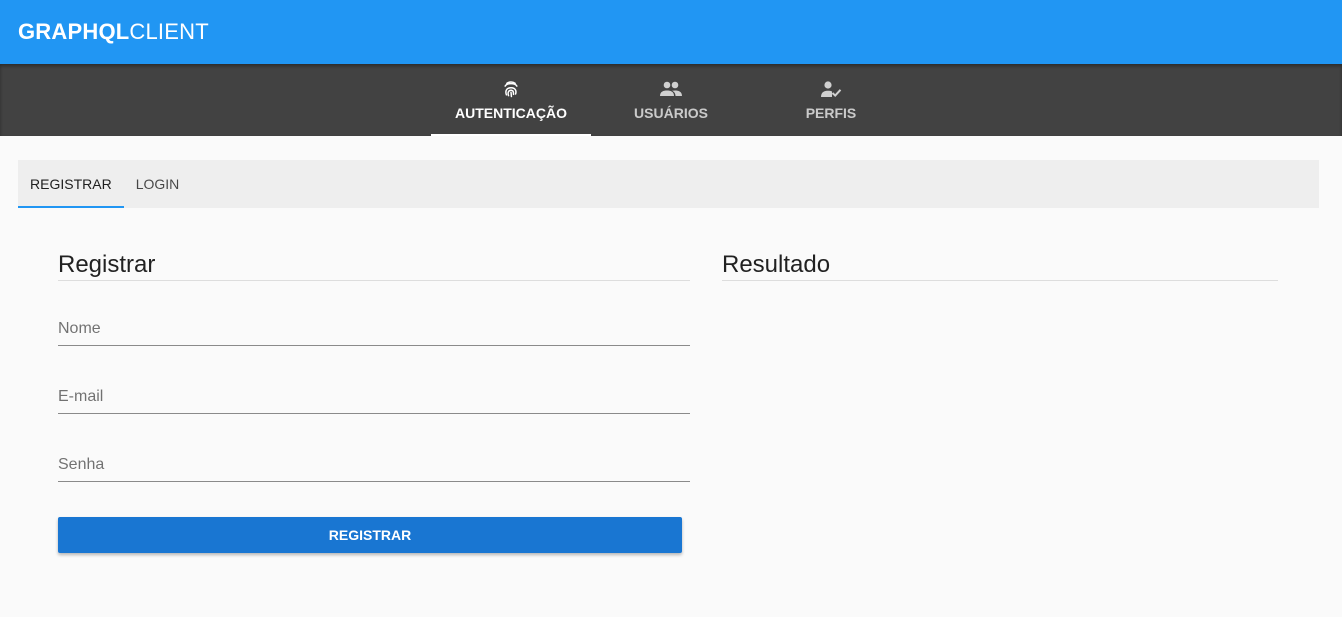 The height and width of the screenshot is (617, 1342). I want to click on email-input, so click(374, 397).